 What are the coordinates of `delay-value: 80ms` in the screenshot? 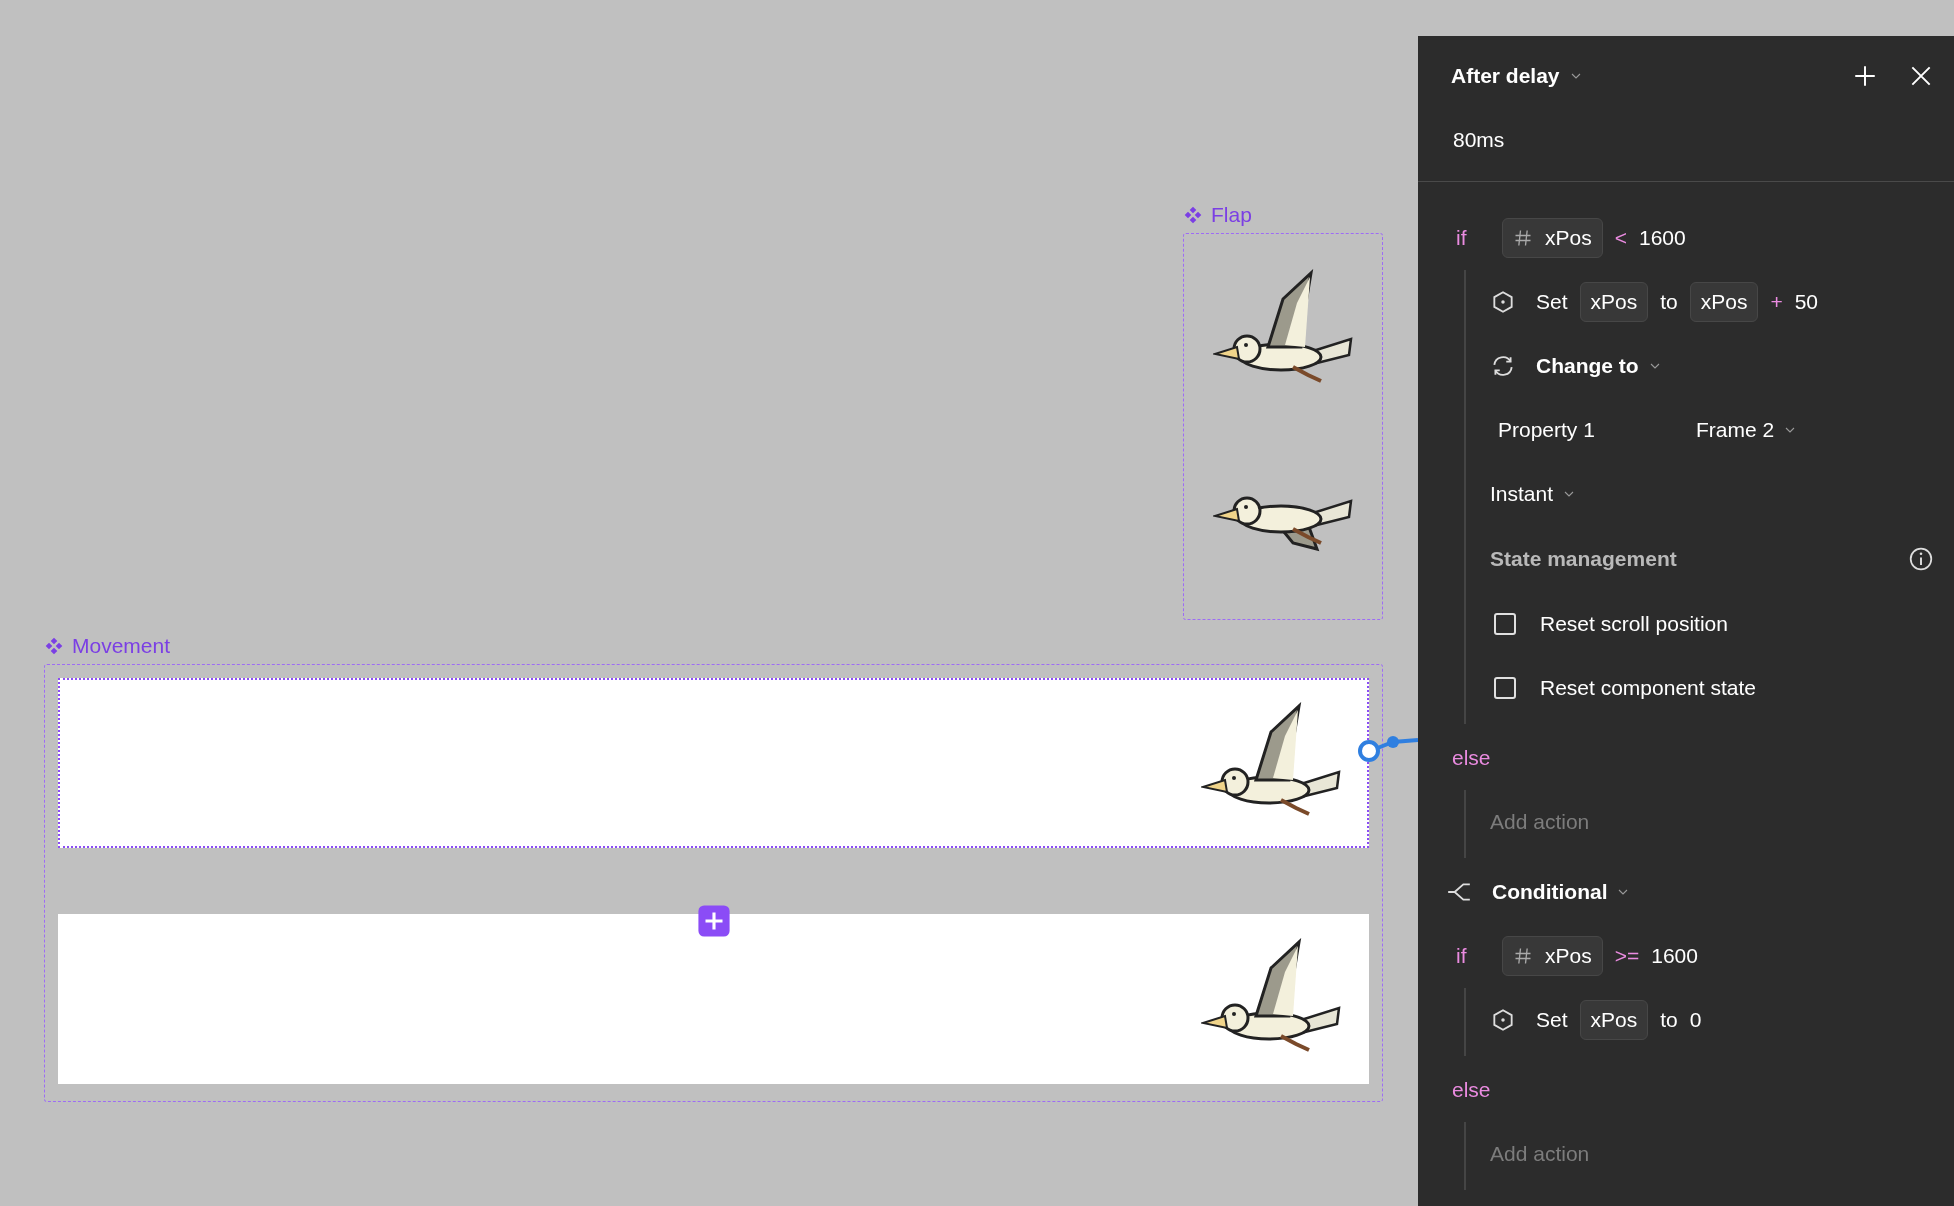 It's located at (1478, 140).